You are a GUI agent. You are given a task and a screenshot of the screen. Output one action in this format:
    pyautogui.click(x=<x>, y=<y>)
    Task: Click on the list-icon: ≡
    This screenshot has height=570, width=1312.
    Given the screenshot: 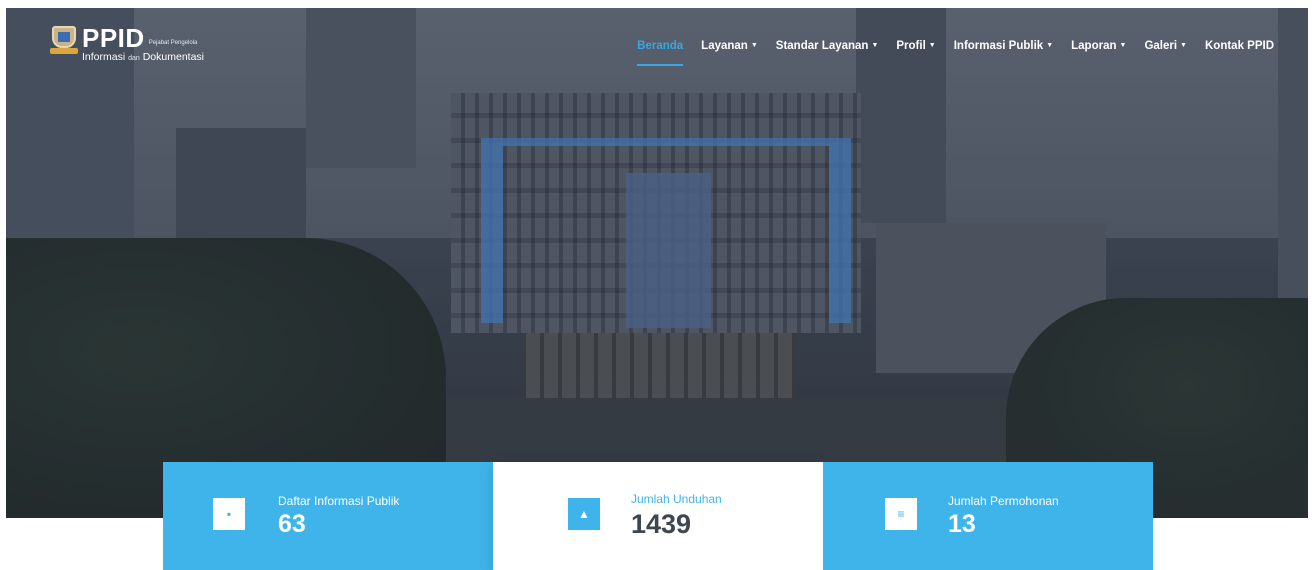 What is the action you would take?
    pyautogui.click(x=901, y=514)
    